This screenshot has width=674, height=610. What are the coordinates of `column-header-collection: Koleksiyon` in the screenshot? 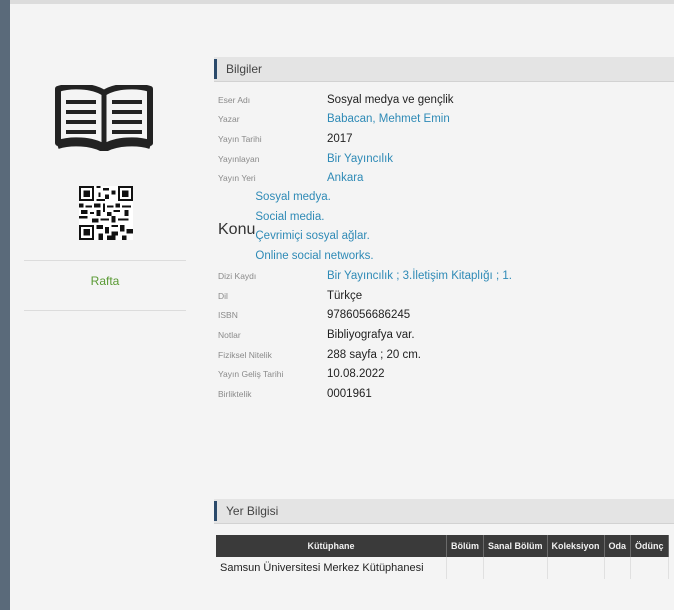 It's located at (576, 546).